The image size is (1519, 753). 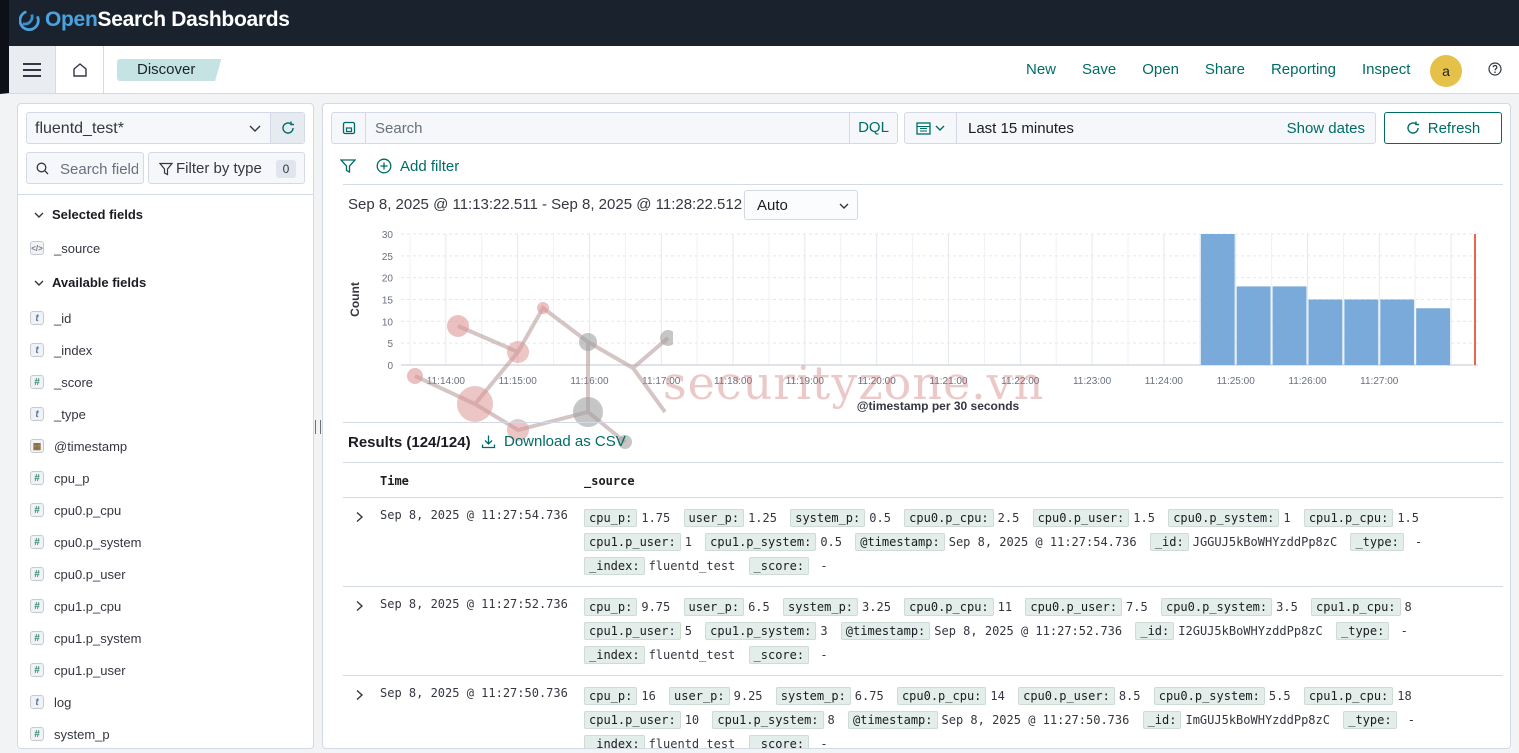 What do you see at coordinates (1008, 518) in the screenshot?
I see `field-value: 2.5` at bounding box center [1008, 518].